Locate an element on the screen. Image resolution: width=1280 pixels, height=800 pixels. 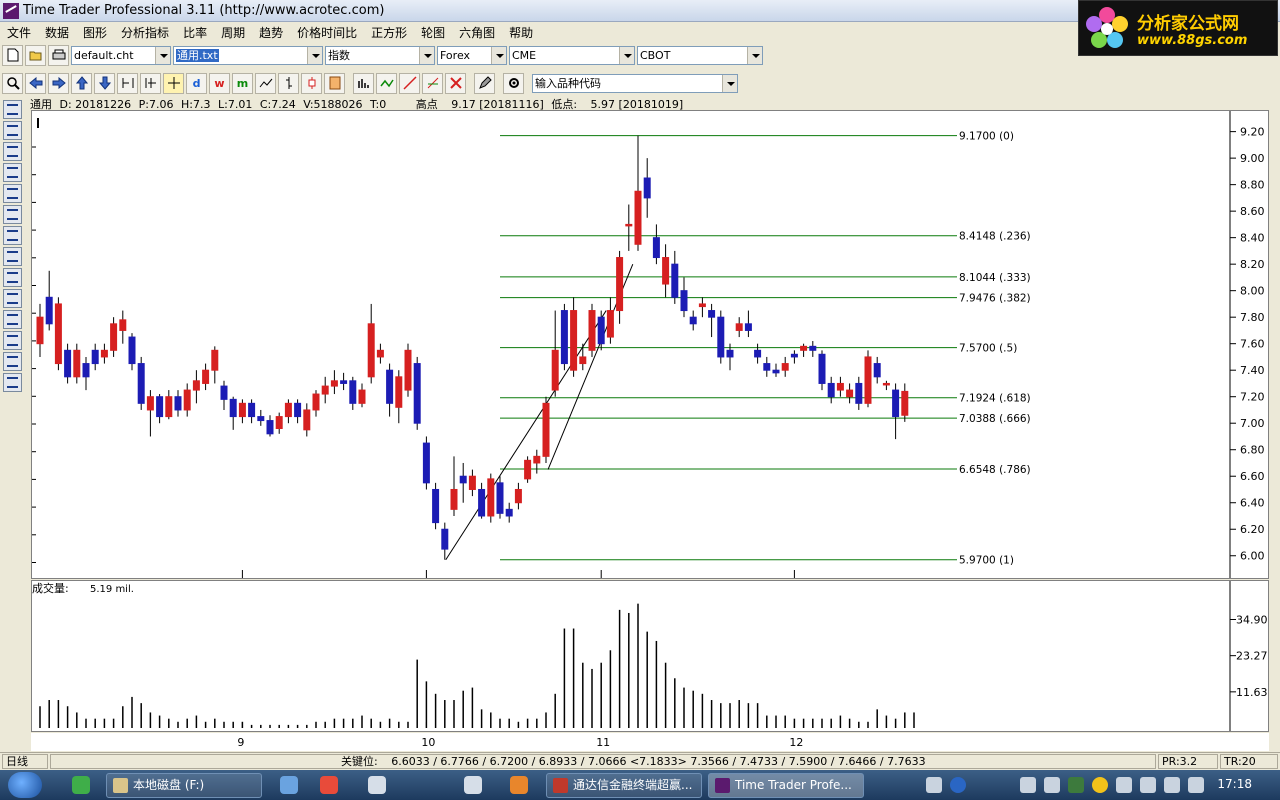
menu-item-2: 图形 is located at coordinates (95, 32).